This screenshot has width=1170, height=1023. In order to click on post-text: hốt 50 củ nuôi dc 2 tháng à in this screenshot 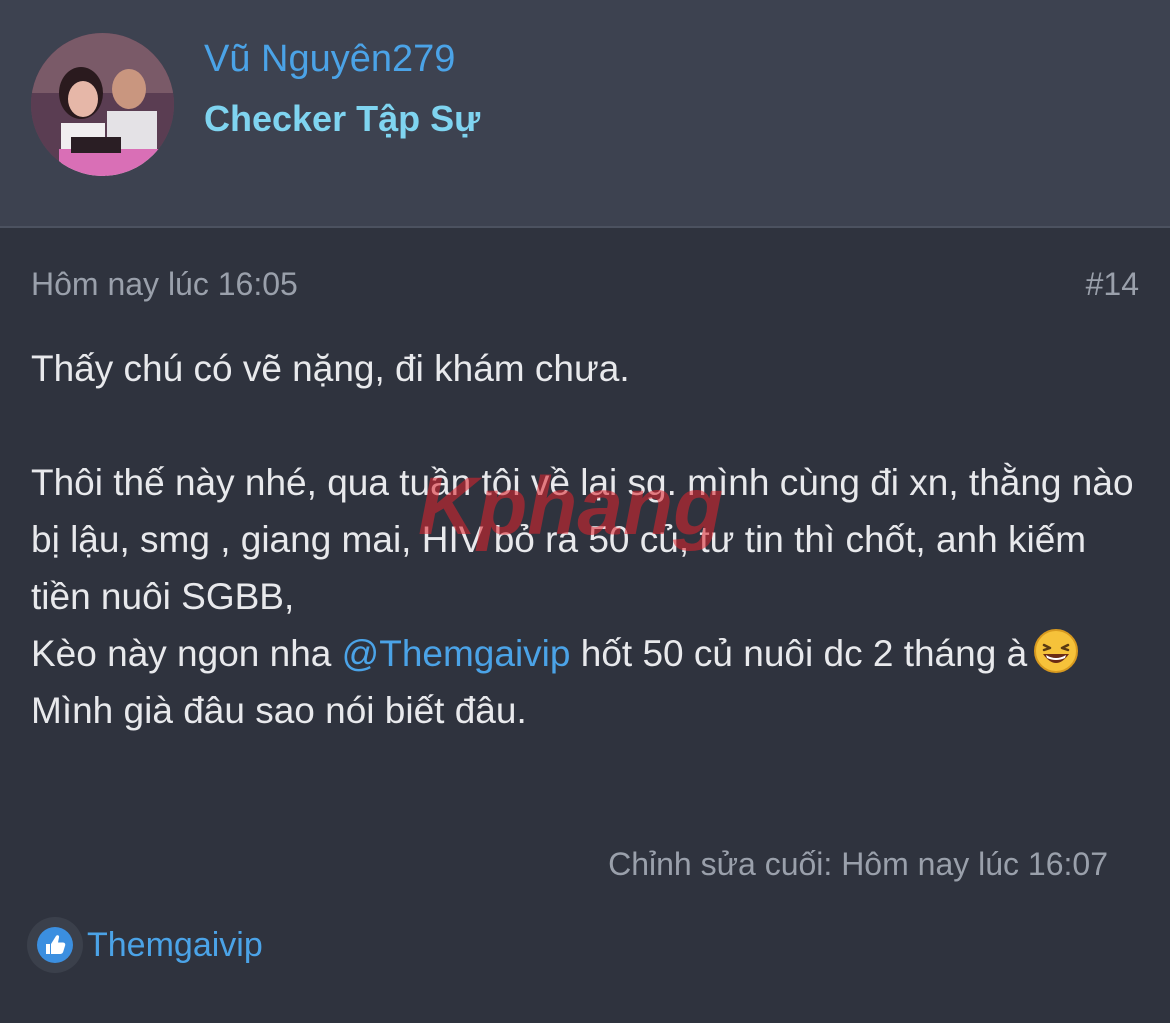, I will do `click(799, 653)`.